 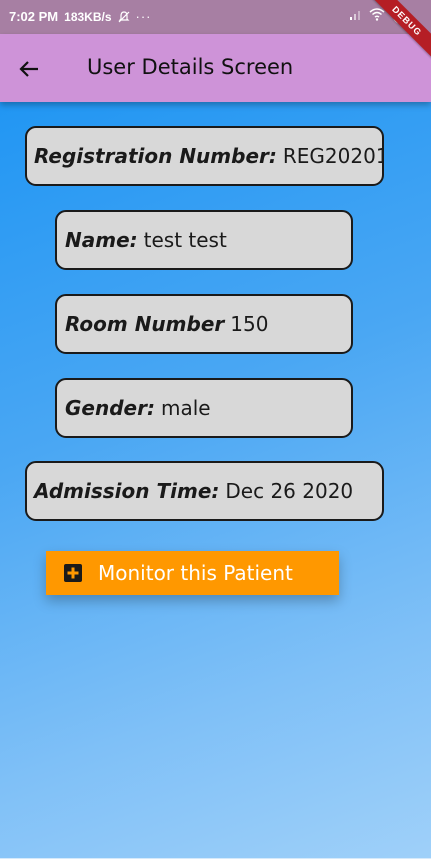 I want to click on admission-label: Admission Time:, so click(x=127, y=491).